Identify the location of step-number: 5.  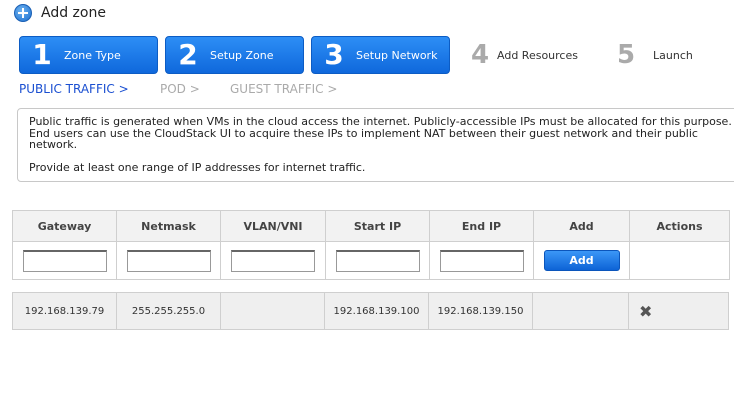
(626, 55).